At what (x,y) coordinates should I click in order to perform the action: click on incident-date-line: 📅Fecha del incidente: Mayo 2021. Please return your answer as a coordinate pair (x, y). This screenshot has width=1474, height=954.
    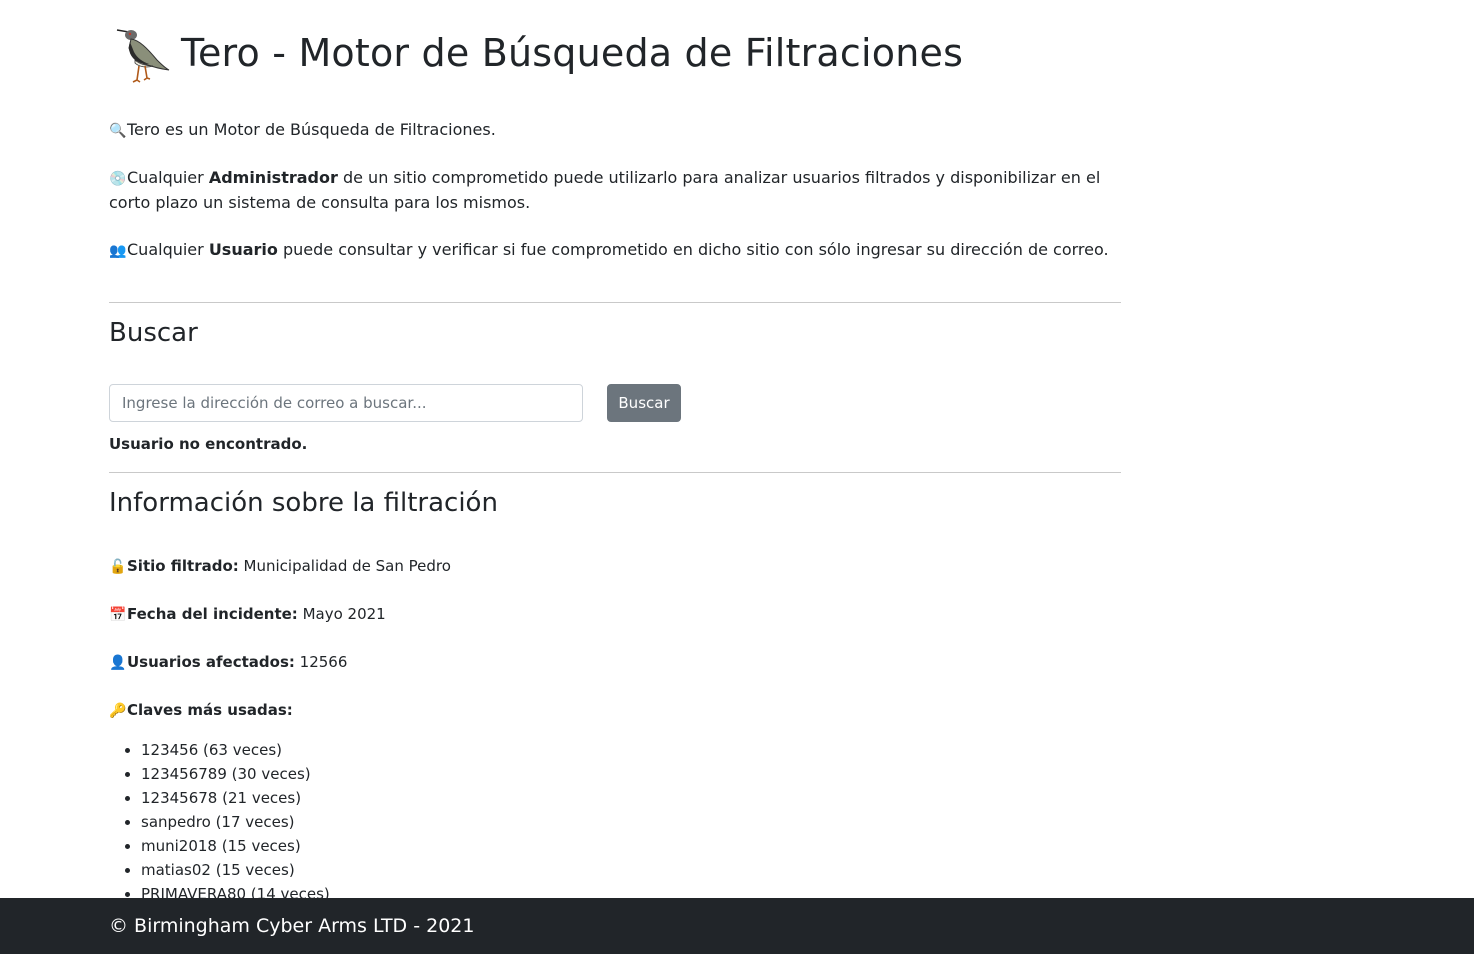
    Looking at the image, I should click on (247, 614).